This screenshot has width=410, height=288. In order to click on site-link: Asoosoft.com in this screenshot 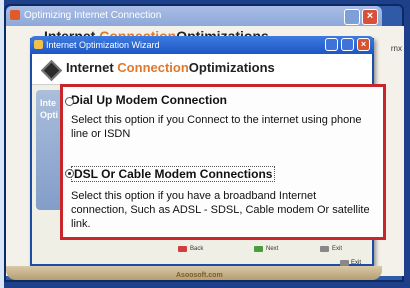, I will do `click(199, 275)`.